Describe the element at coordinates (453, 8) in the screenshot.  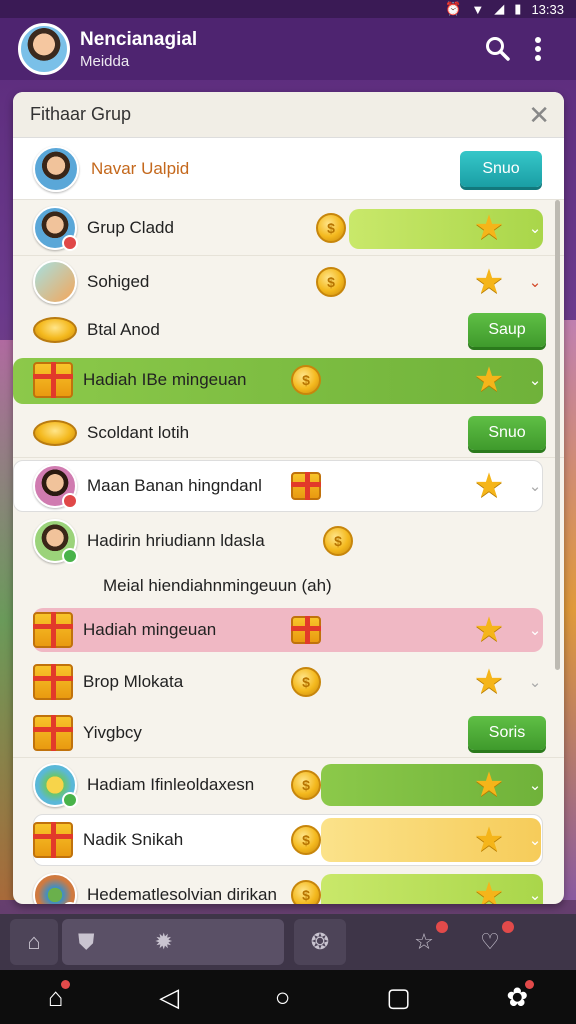
I see `alarm-icon: ⏰` at that location.